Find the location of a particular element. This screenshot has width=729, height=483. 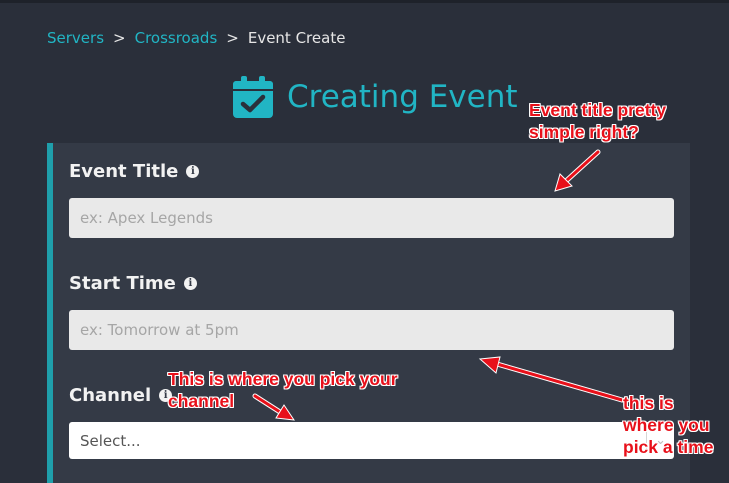

event-title-label-text: Event Title is located at coordinates (124, 171).